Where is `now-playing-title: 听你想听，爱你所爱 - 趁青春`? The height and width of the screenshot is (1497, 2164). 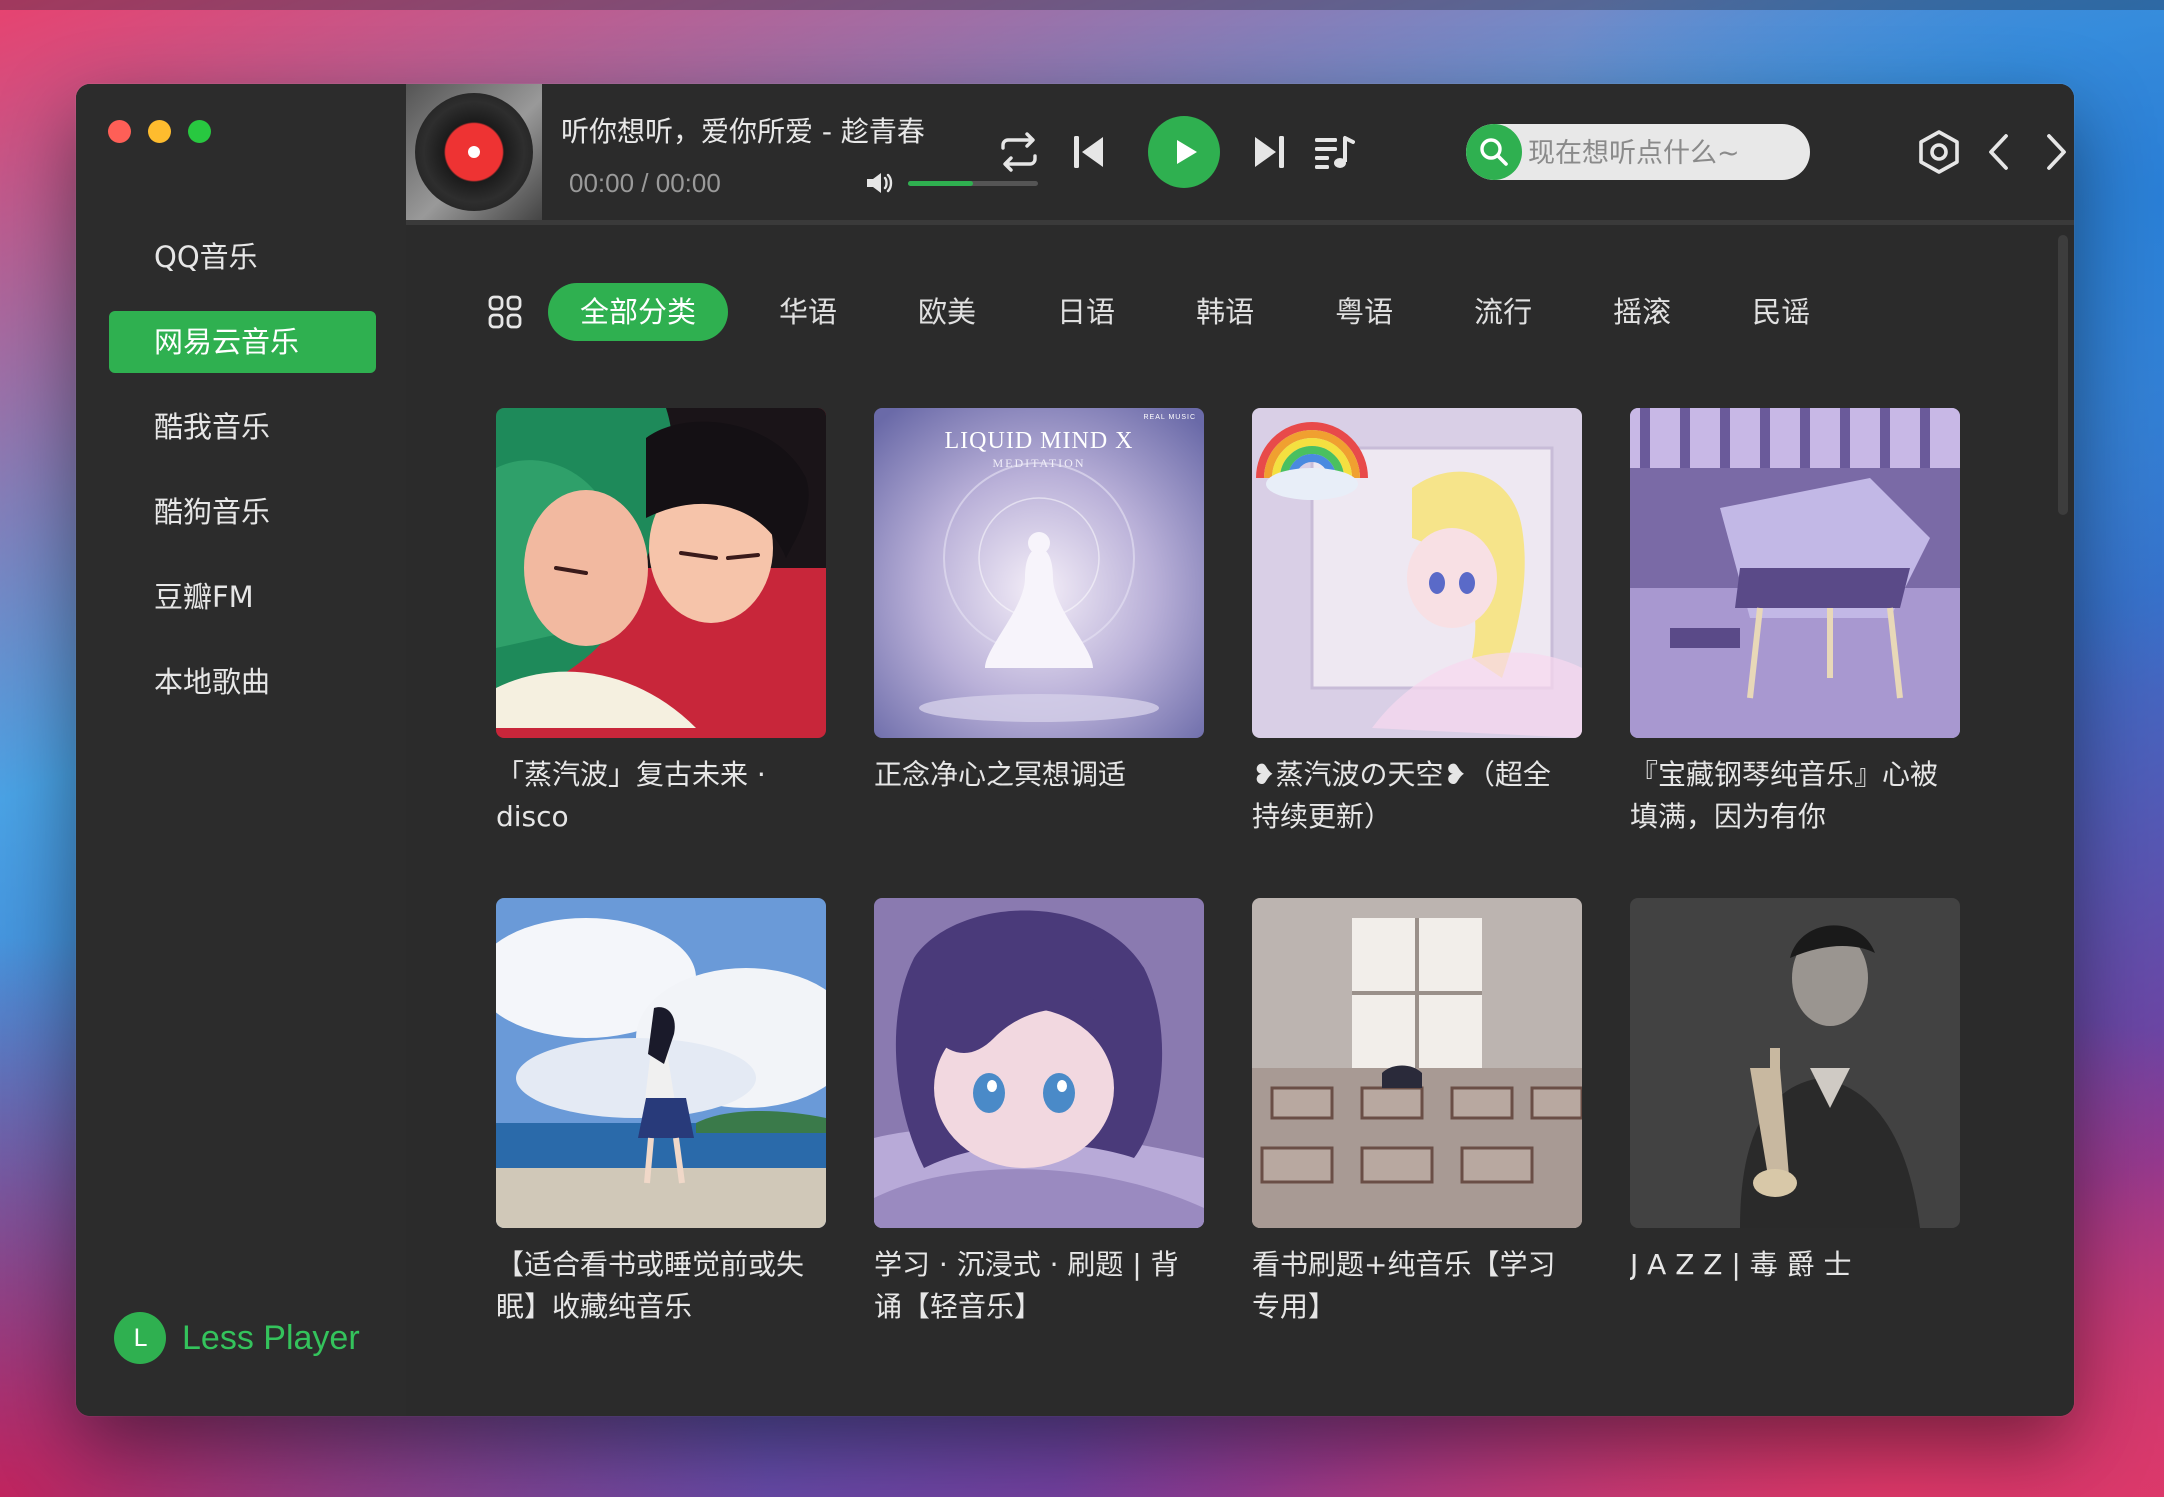 now-playing-title: 听你想听，爱你所爱 - 趁青春 is located at coordinates (743, 131).